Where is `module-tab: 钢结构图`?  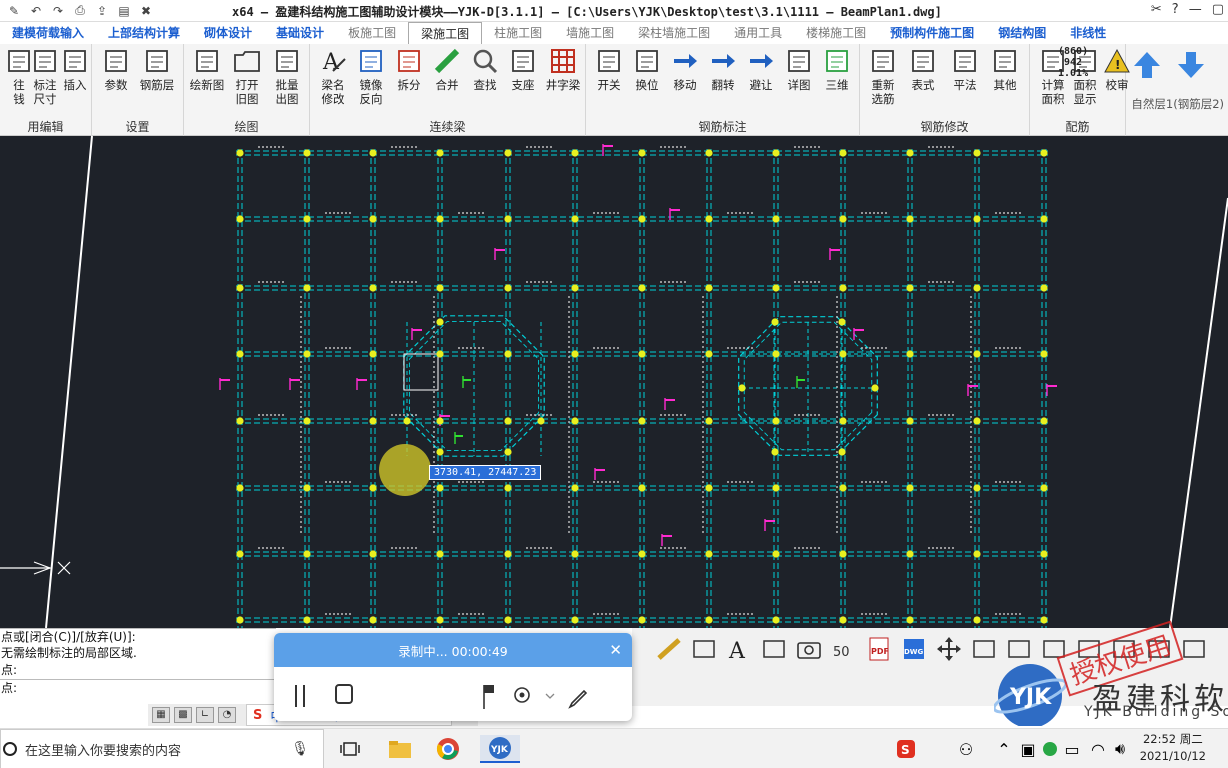 module-tab: 钢结构图 is located at coordinates (1022, 33).